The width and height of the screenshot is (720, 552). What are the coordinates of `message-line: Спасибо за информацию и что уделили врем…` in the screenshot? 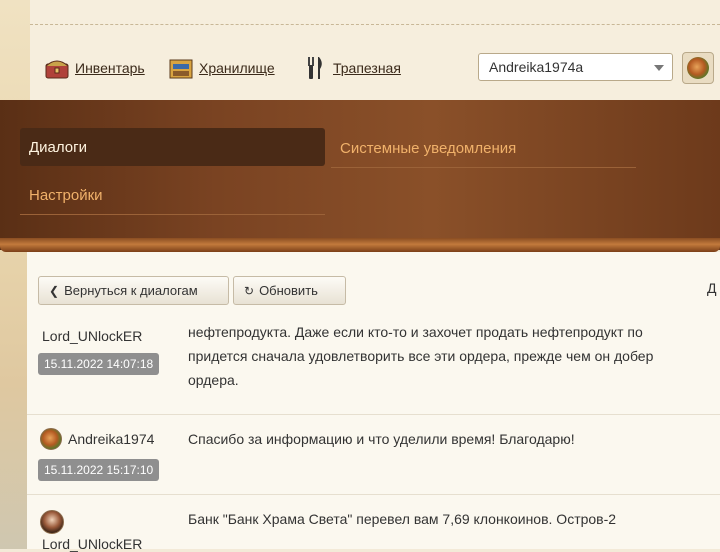 It's located at (381, 439).